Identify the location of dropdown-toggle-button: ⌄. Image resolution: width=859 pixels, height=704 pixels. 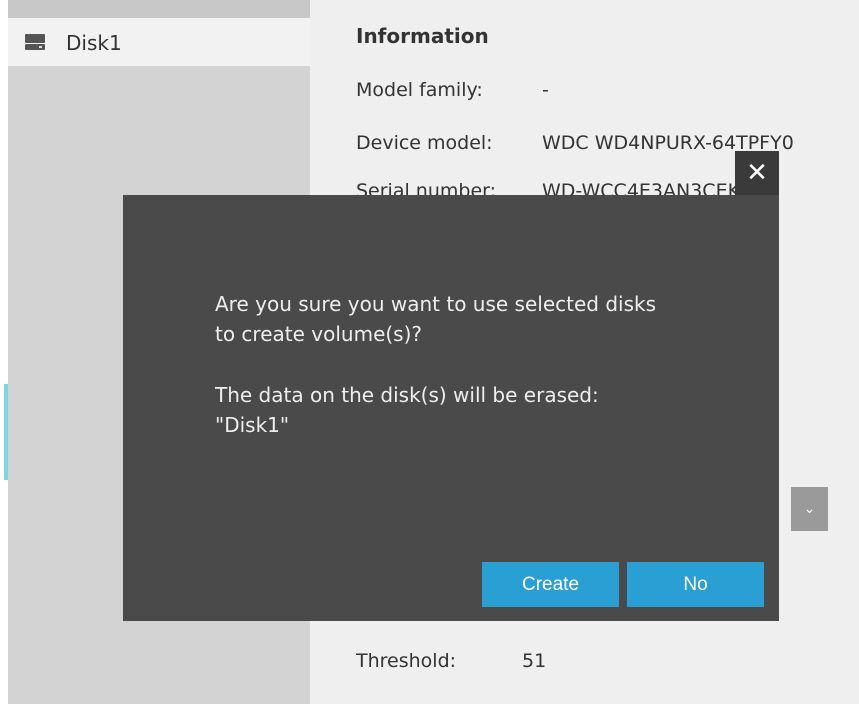
(809, 509).